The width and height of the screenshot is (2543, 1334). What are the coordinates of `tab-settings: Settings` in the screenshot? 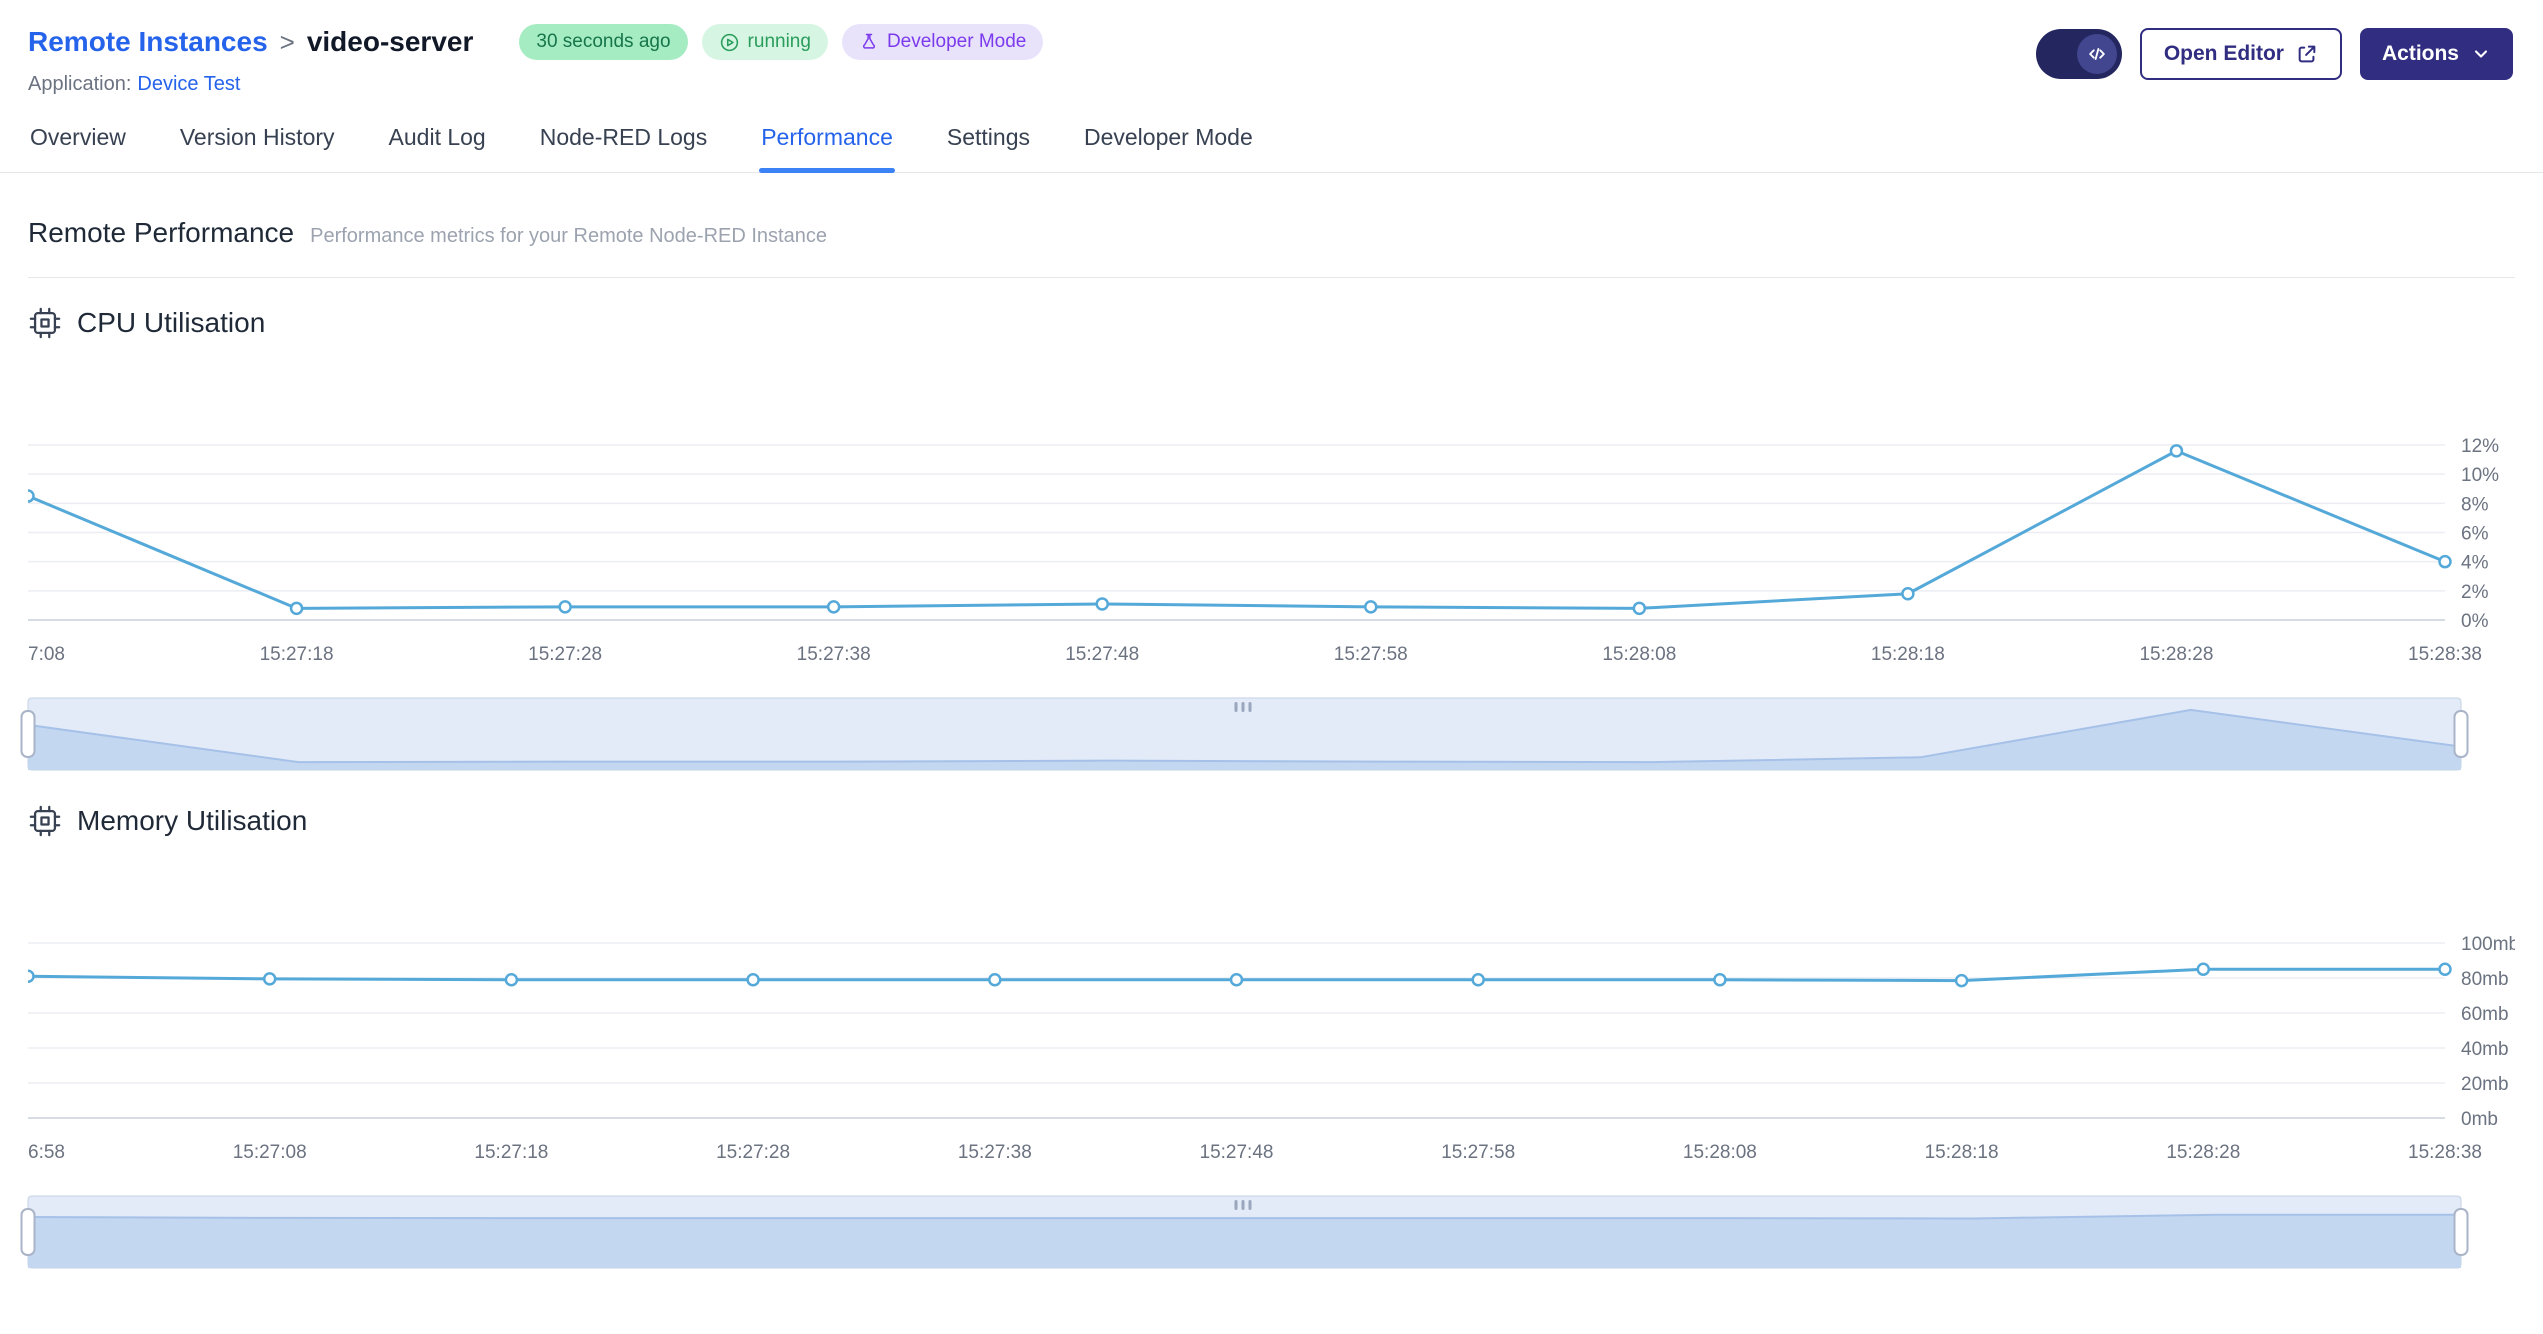 It's located at (988, 148).